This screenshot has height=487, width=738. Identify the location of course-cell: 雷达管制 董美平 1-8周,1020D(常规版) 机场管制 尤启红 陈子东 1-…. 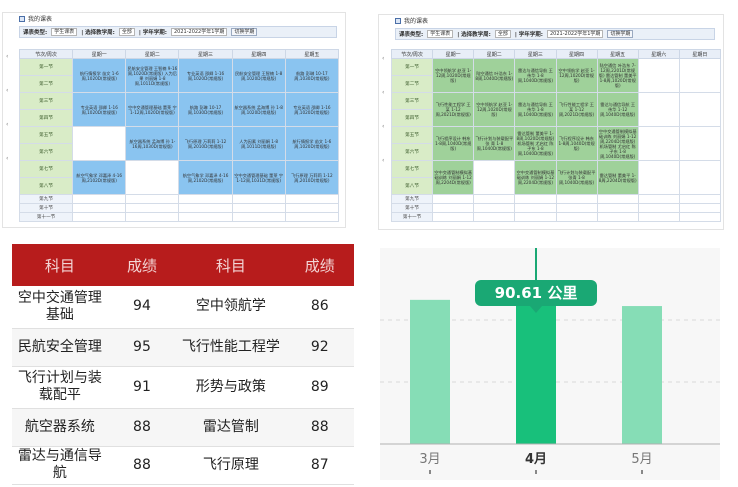
(535, 143).